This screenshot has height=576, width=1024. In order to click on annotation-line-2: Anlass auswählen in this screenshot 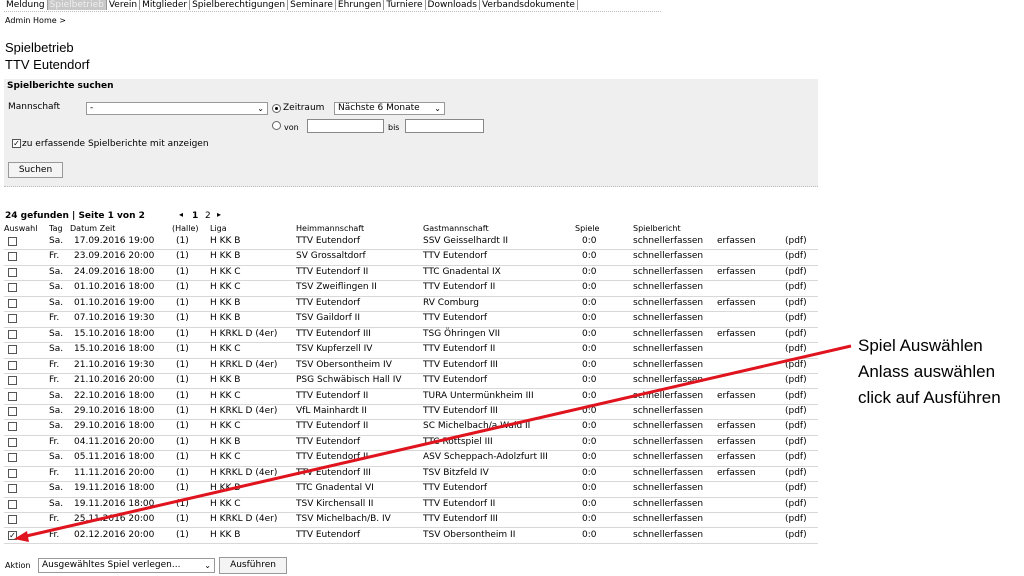, I will do `click(927, 371)`.